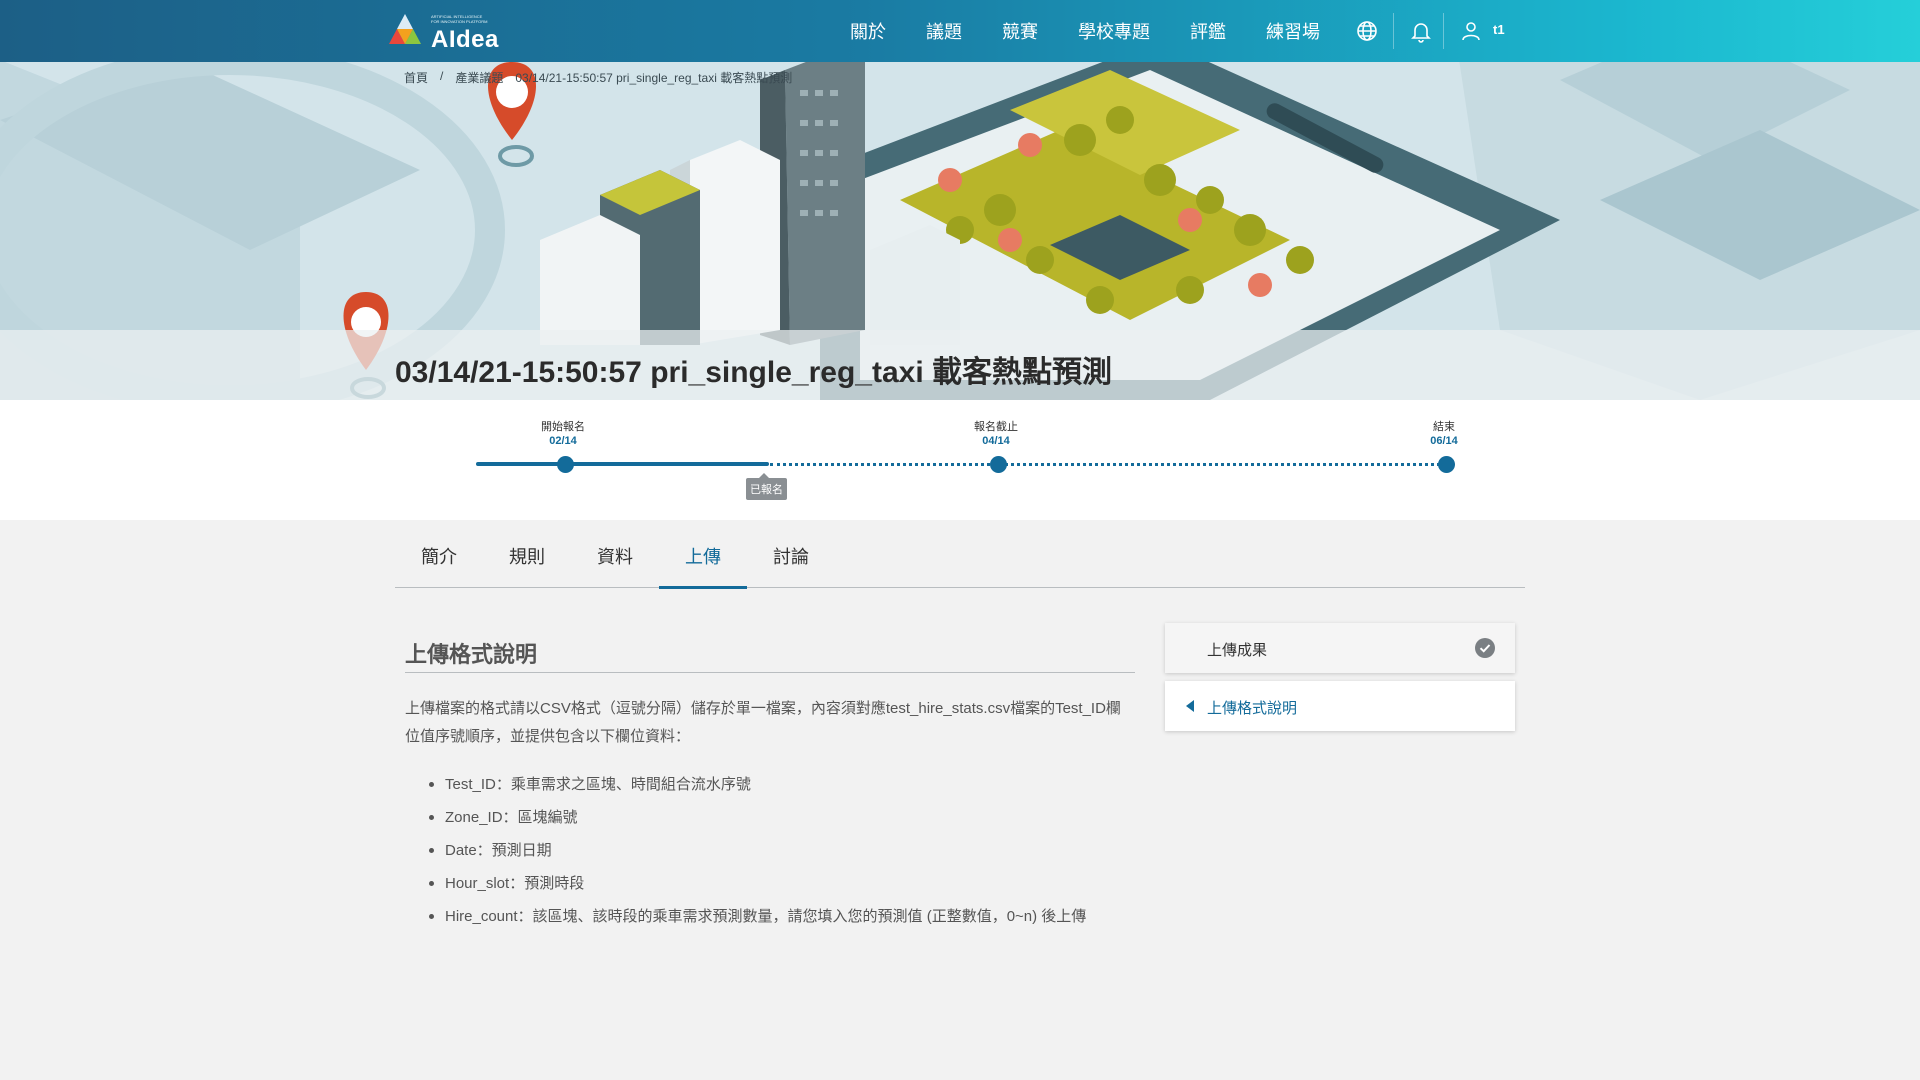  What do you see at coordinates (766, 486) in the screenshot?
I see `registered-badge: 已報名` at bounding box center [766, 486].